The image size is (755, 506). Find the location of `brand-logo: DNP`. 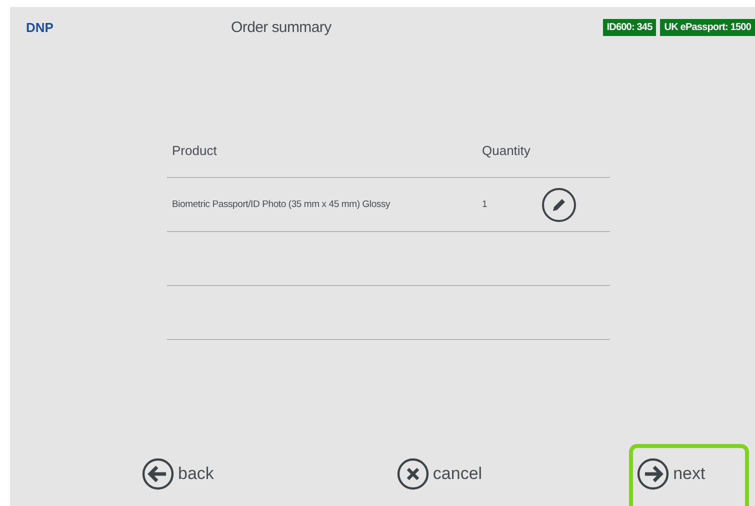

brand-logo: DNP is located at coordinates (40, 27).